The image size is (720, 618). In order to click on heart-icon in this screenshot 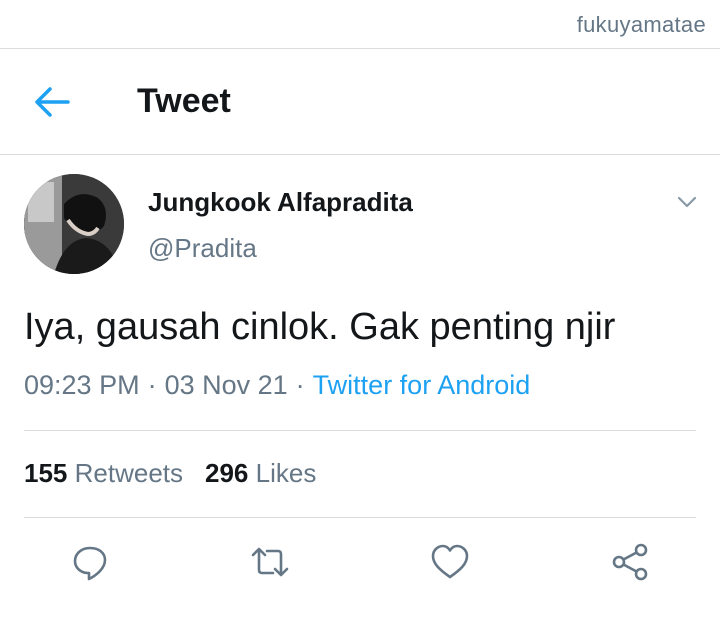, I will do `click(450, 561)`.